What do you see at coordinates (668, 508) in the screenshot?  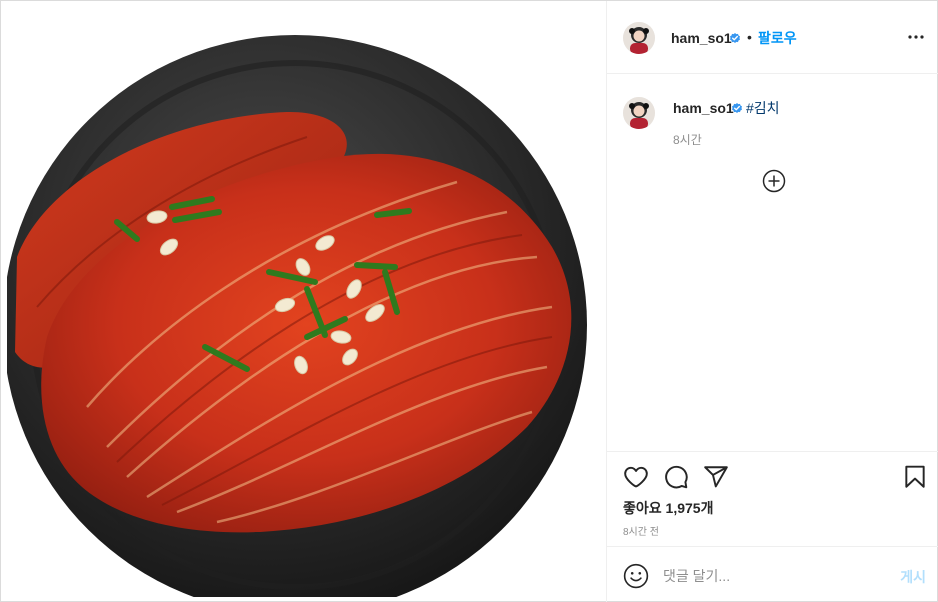 I see `like-count: 좋아요 1,975개` at bounding box center [668, 508].